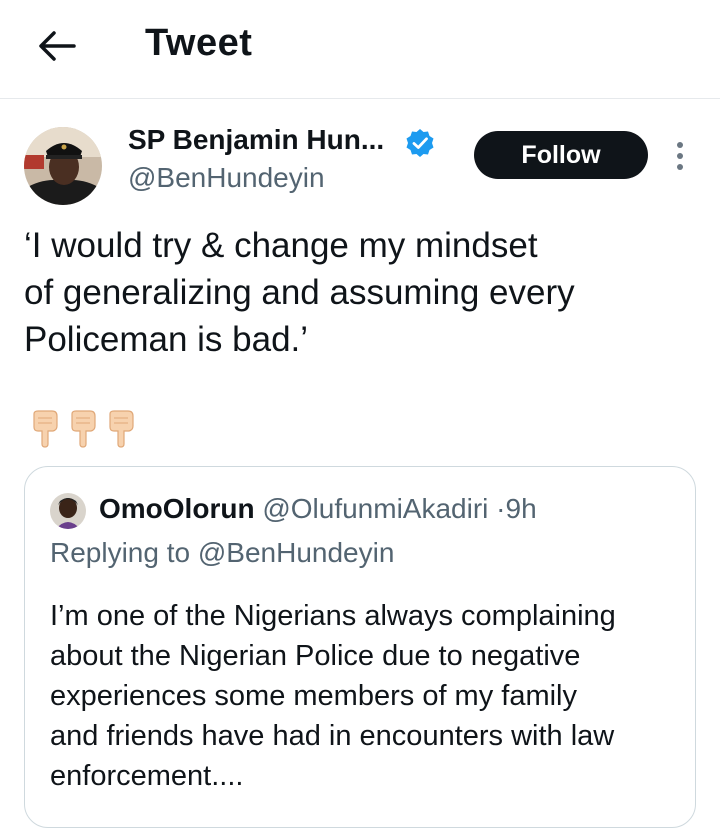  I want to click on quoted-tweet-header: OmoOlorun @OlufunmiAkadiri ·9h, so click(318, 509).